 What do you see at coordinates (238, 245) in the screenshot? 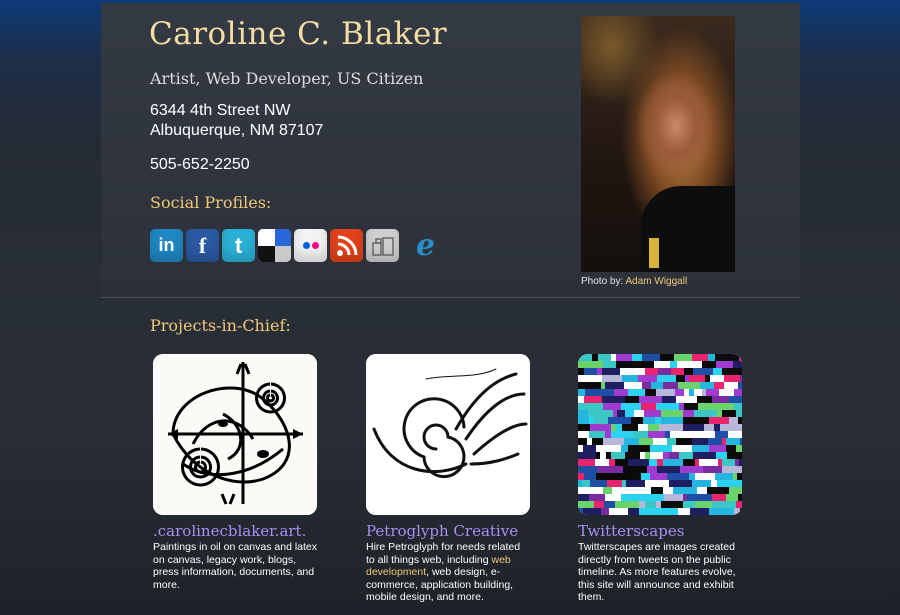
I see `twitter-icon: t` at bounding box center [238, 245].